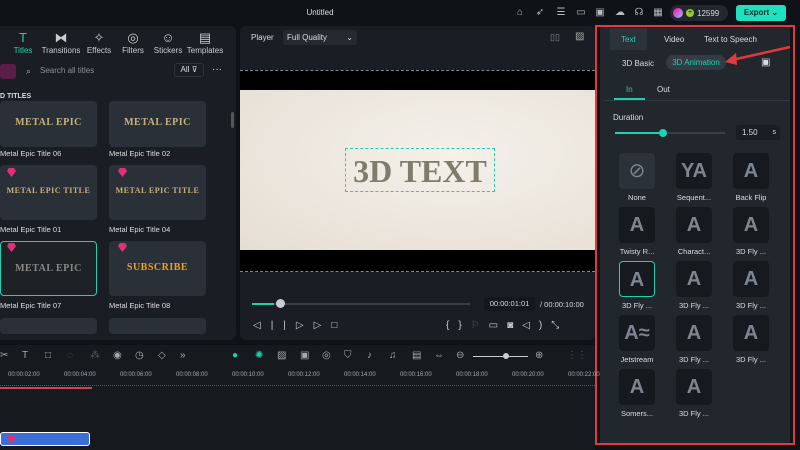 The image size is (800, 450). Describe the element at coordinates (217, 69) in the screenshot. I see `more-icon: ···` at that location.